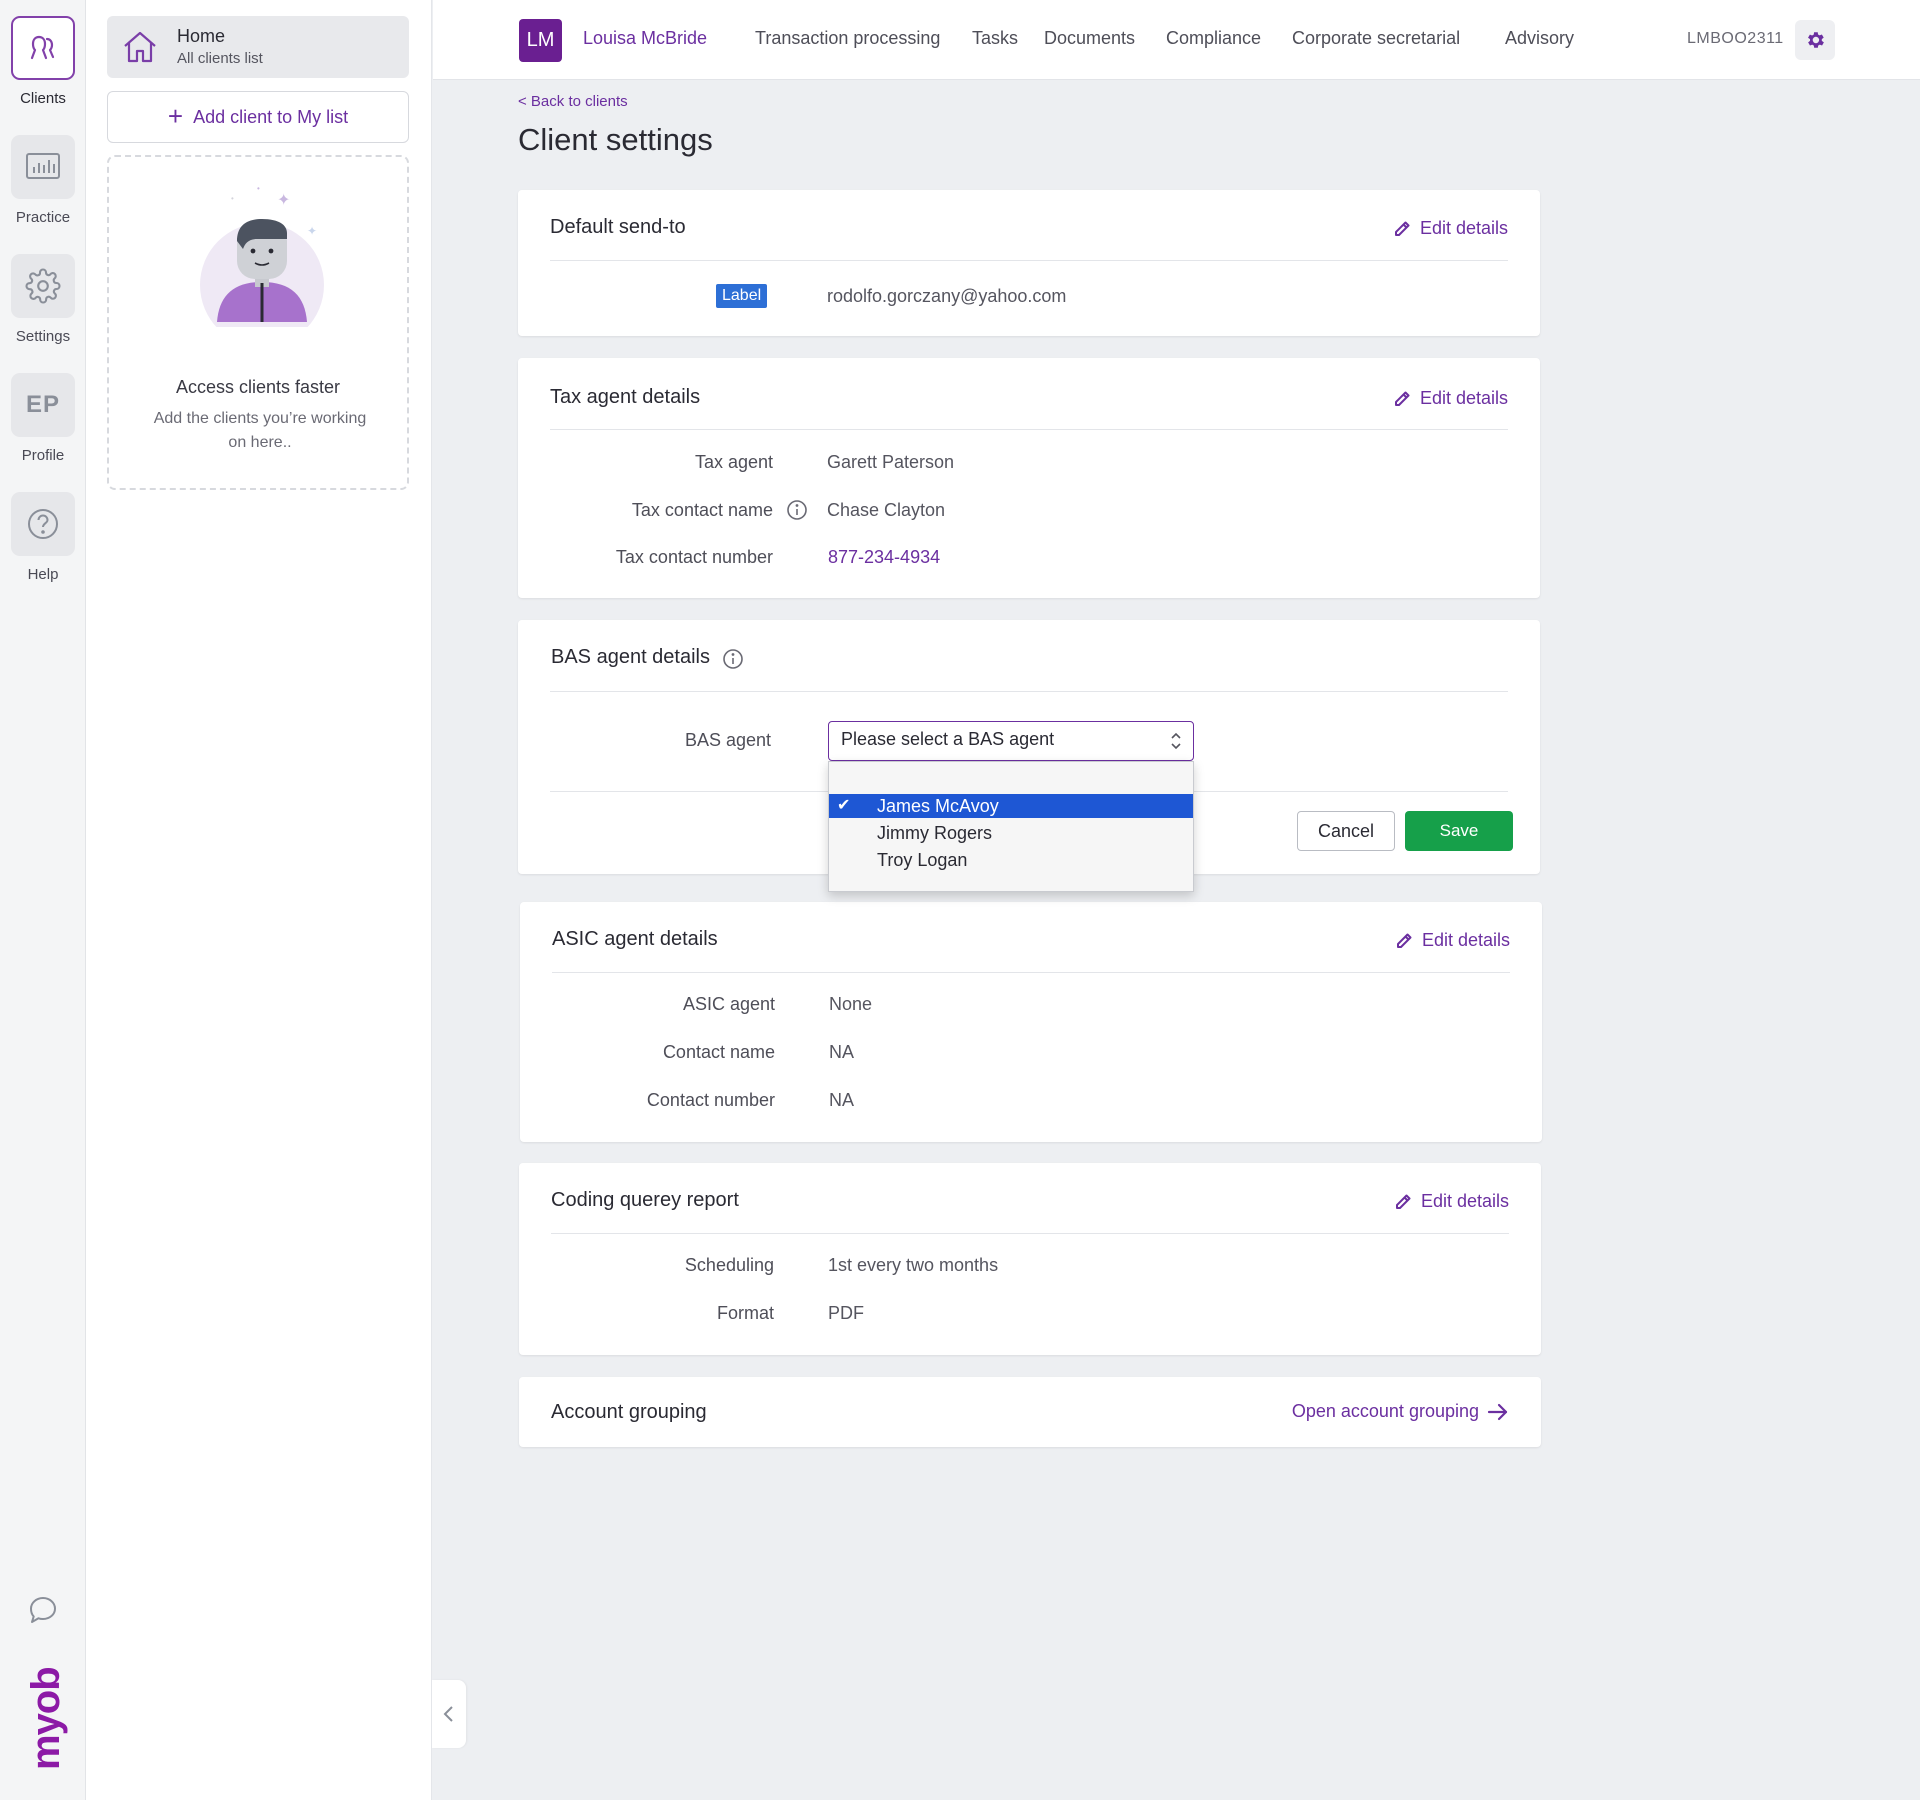  I want to click on row-value-asic-agent: None, so click(851, 1004).